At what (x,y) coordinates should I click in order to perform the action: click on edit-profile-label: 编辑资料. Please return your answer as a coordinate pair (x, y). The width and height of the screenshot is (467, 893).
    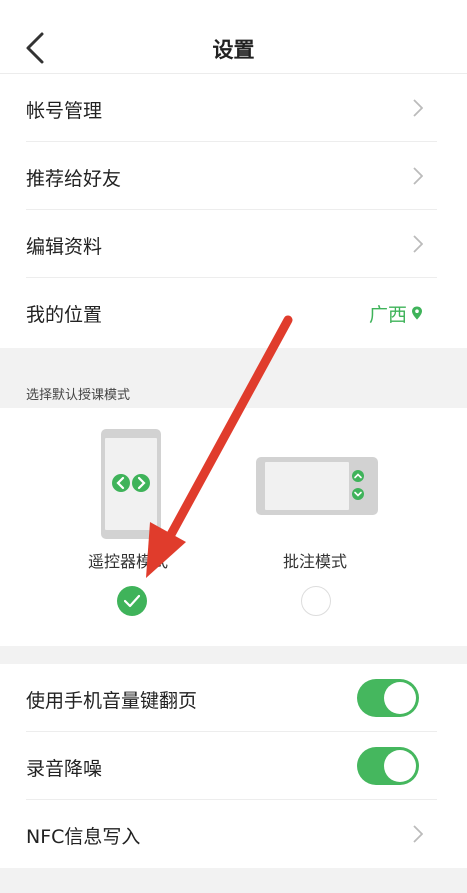
    Looking at the image, I should click on (64, 247).